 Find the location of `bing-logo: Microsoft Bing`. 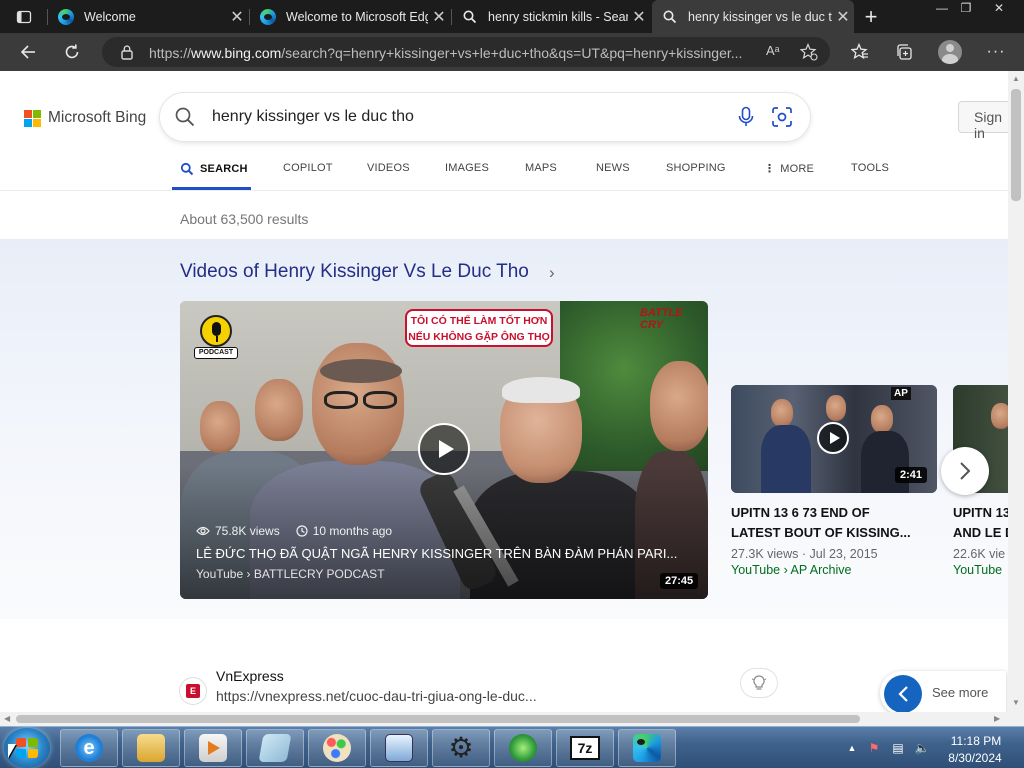

bing-logo: Microsoft Bing is located at coordinates (85, 118).